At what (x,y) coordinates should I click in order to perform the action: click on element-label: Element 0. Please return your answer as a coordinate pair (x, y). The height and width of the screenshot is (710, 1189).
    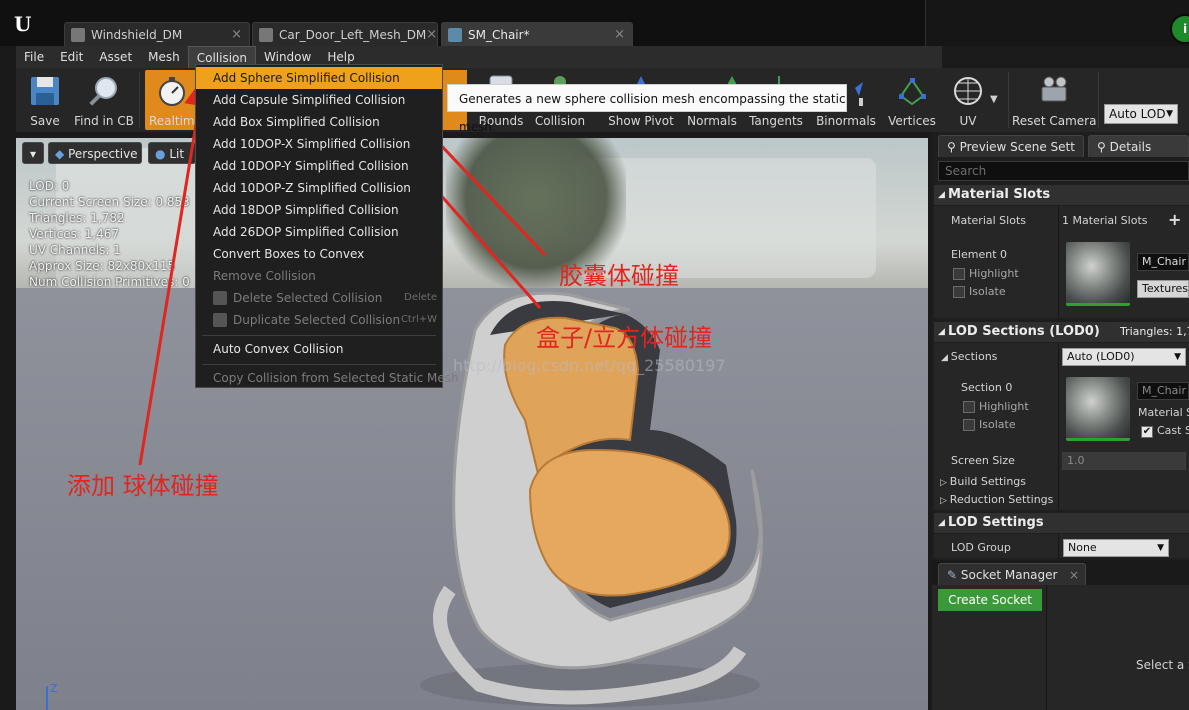
    Looking at the image, I should click on (979, 254).